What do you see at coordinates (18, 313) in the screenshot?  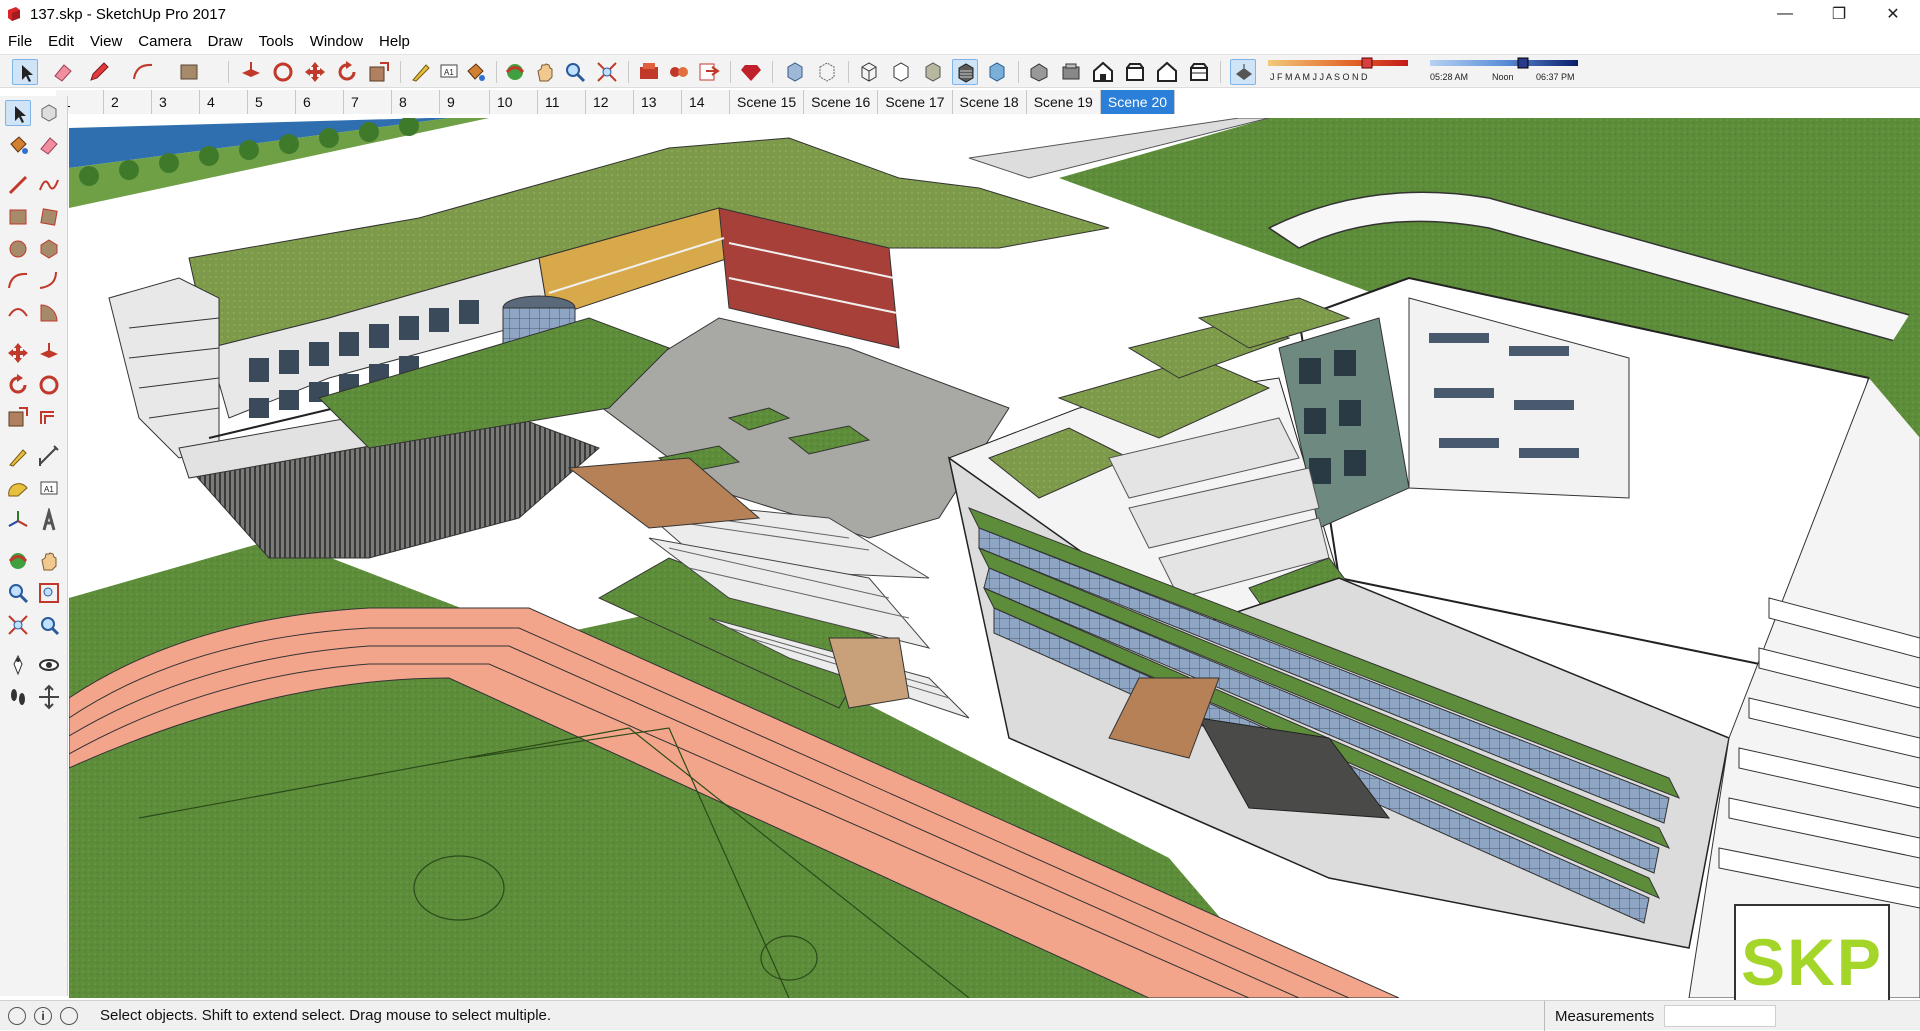 I see `three-point-arc-icon` at bounding box center [18, 313].